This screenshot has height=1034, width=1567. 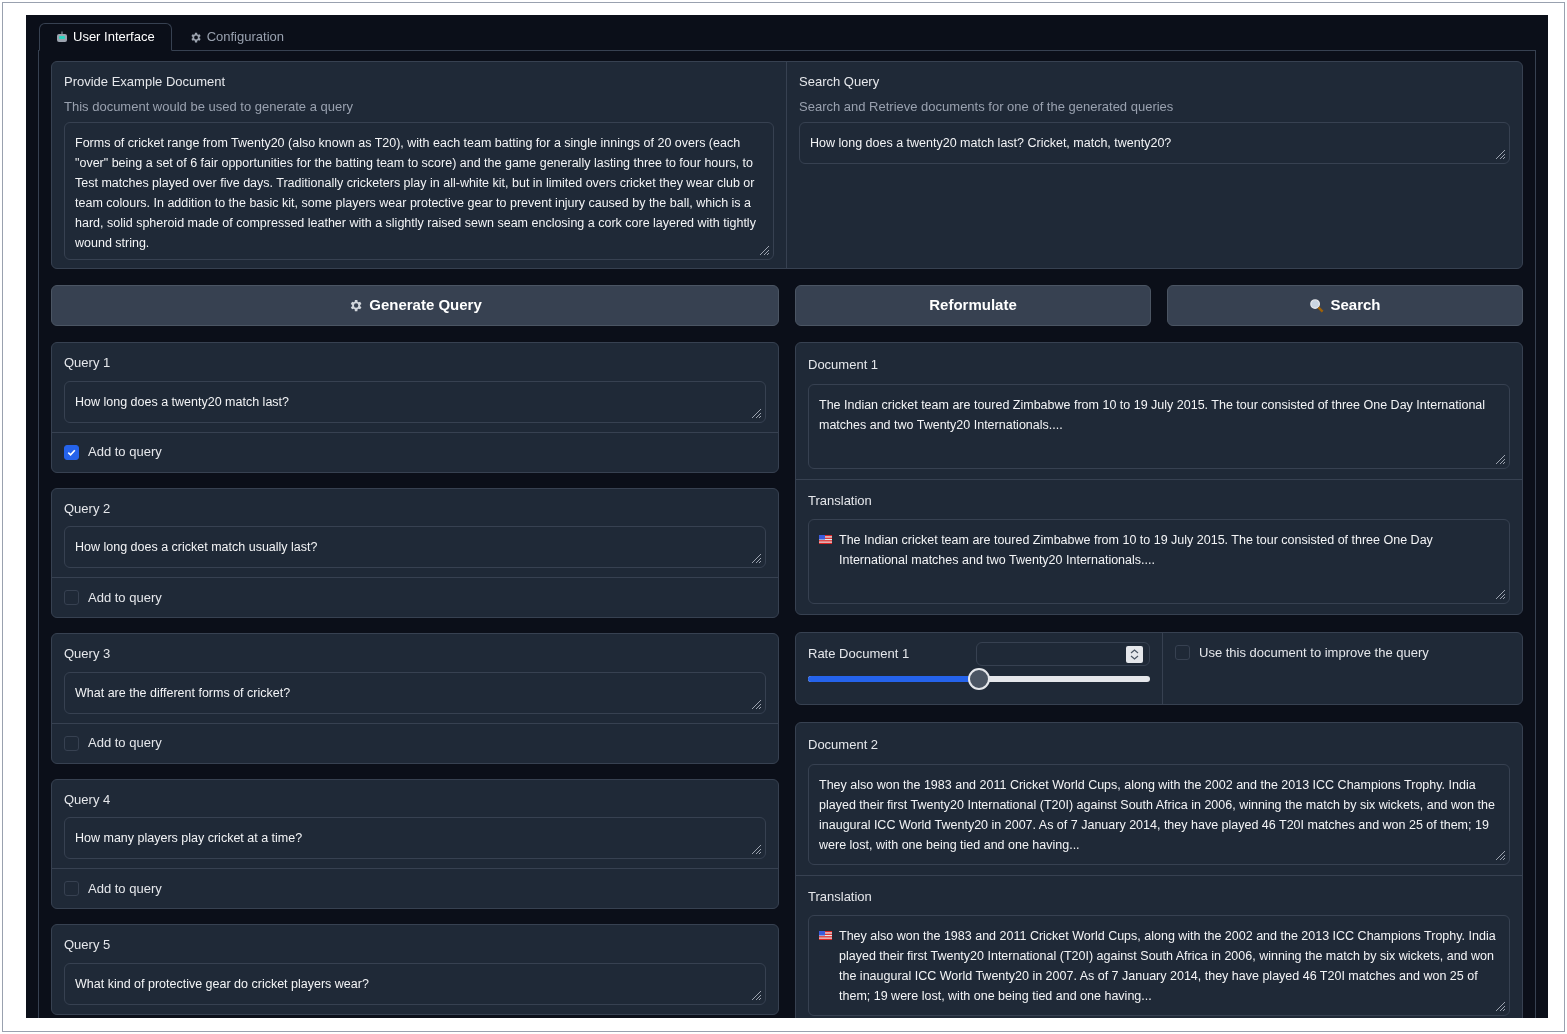 I want to click on text-area: How long does a twenty20 match last?, so click(x=415, y=401).